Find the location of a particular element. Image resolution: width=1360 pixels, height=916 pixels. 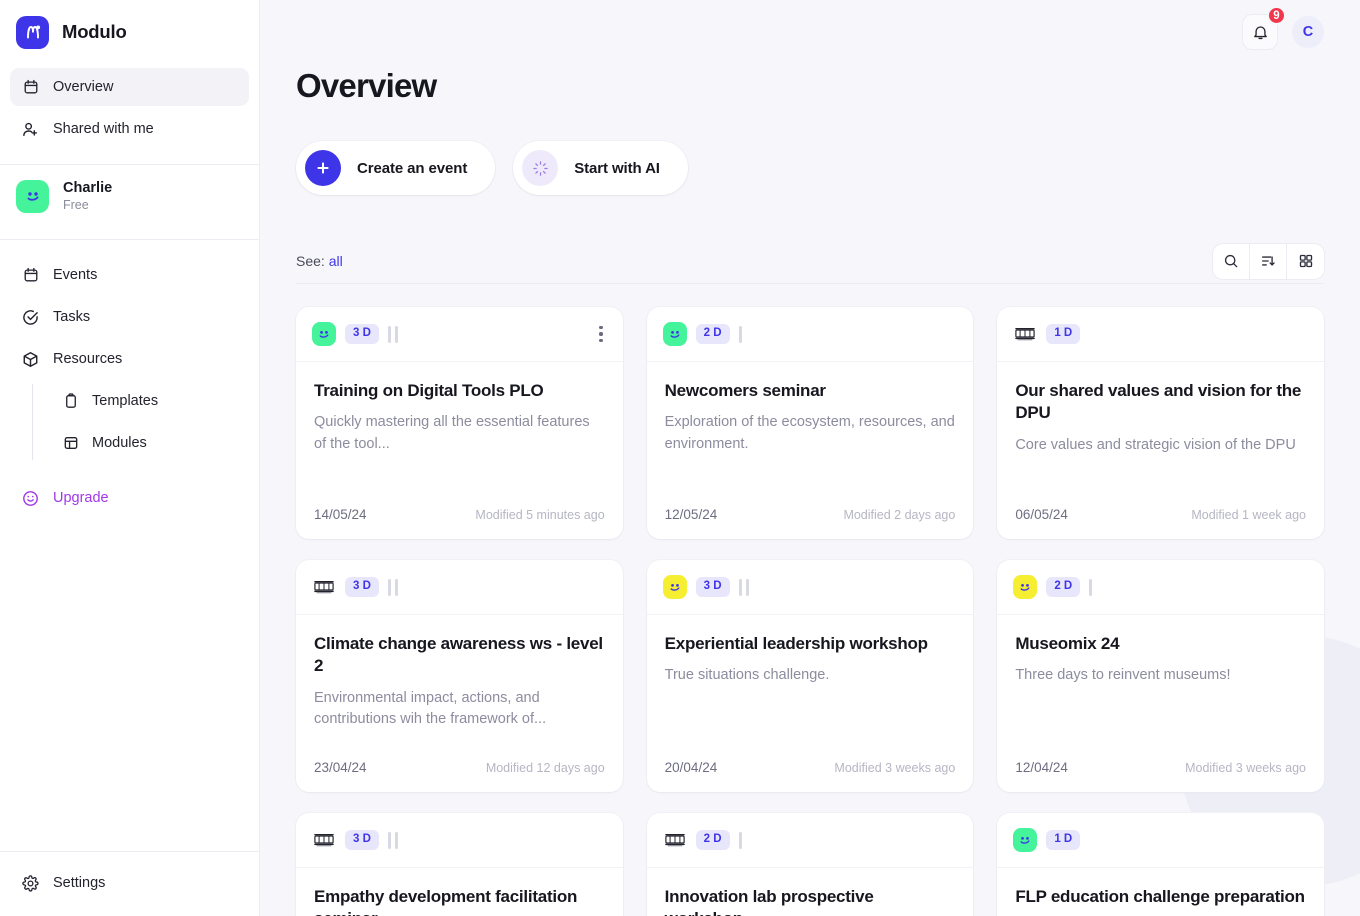

card-footer: 20/04/24 Modified 3 weeks ago is located at coordinates (810, 776).